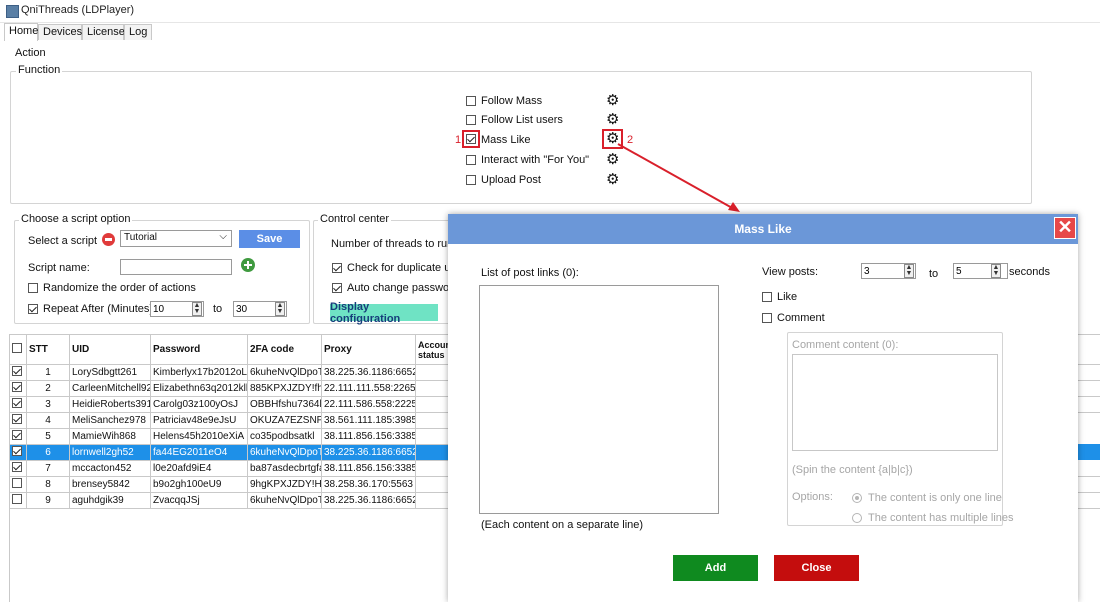 The width and height of the screenshot is (1100, 602). Describe the element at coordinates (337, 288) in the screenshot. I see `auto-password-checkbox` at that location.